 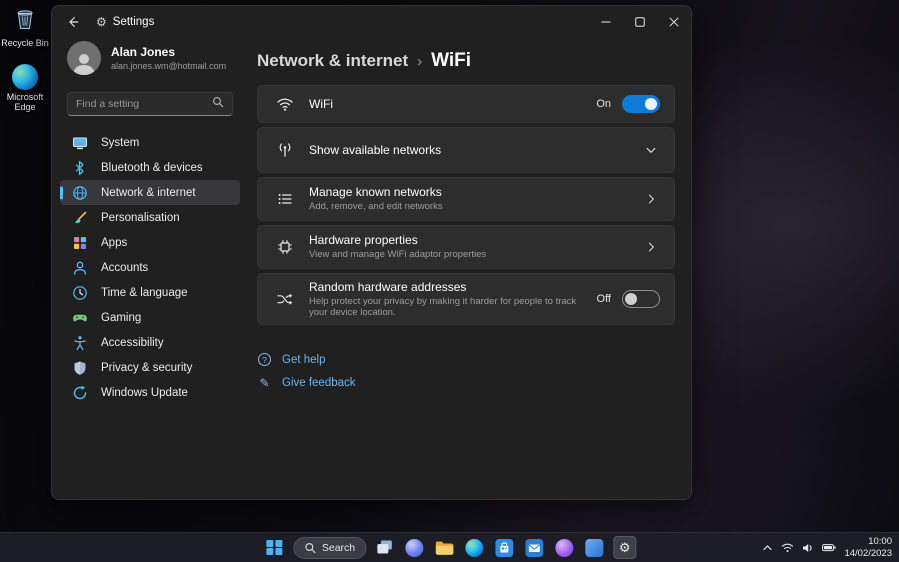 I want to click on breadcrumb: Network & internet › WiFi, so click(x=466, y=61).